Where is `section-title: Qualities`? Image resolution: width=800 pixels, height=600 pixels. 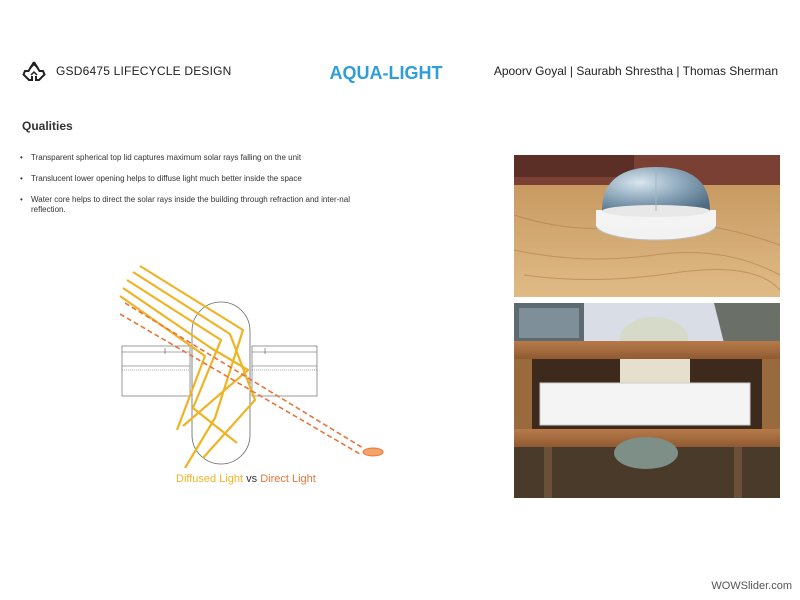 section-title: Qualities is located at coordinates (47, 126).